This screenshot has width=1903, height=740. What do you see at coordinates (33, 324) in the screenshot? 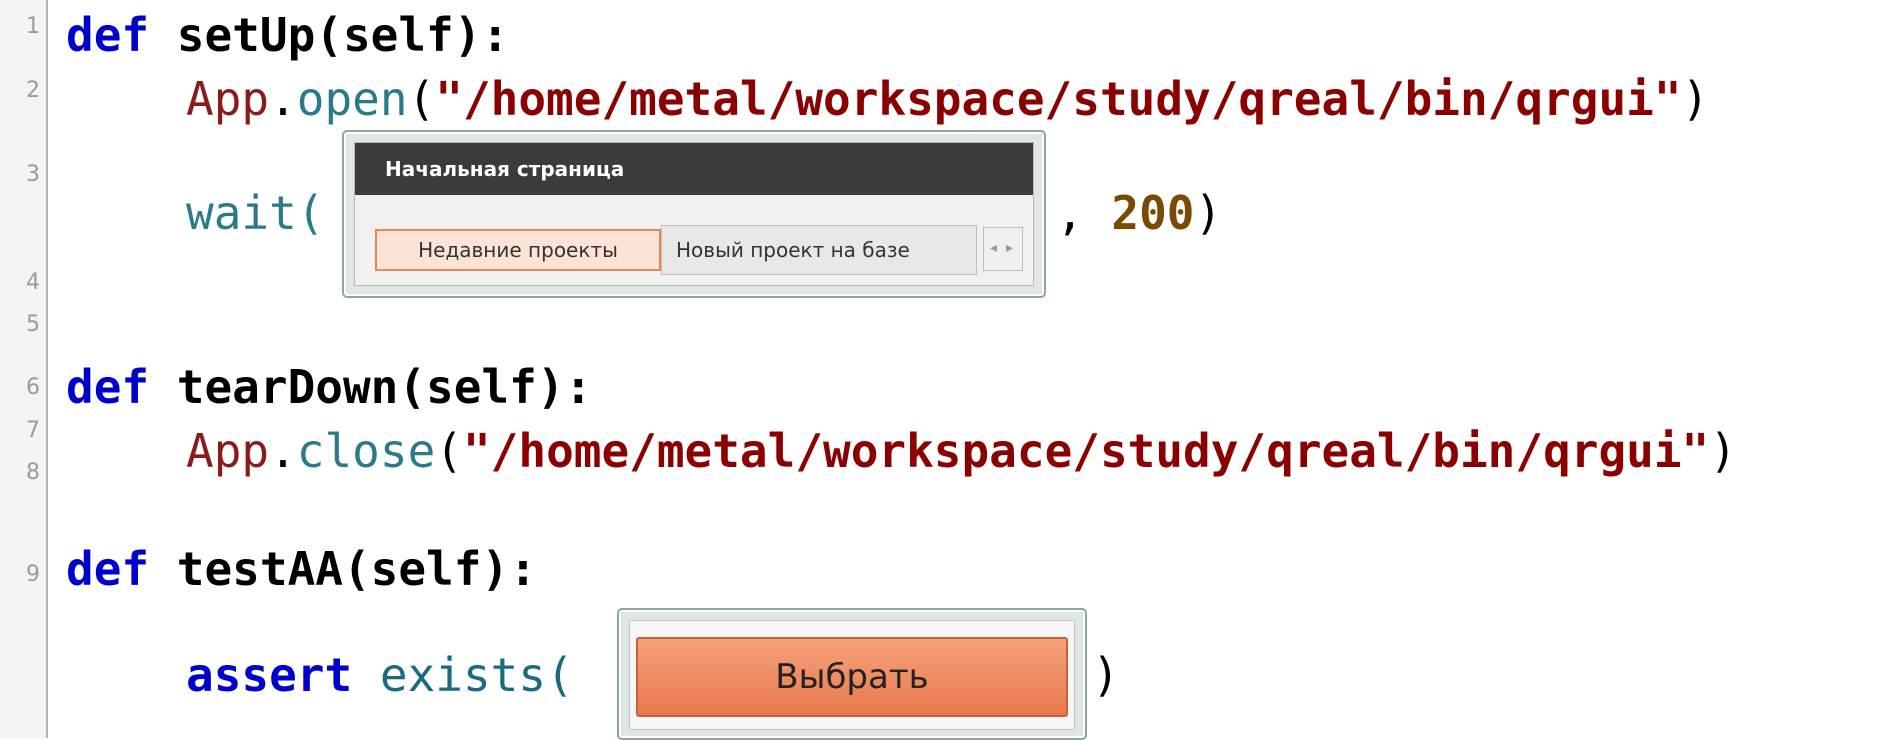
I see `line-number: 5` at bounding box center [33, 324].